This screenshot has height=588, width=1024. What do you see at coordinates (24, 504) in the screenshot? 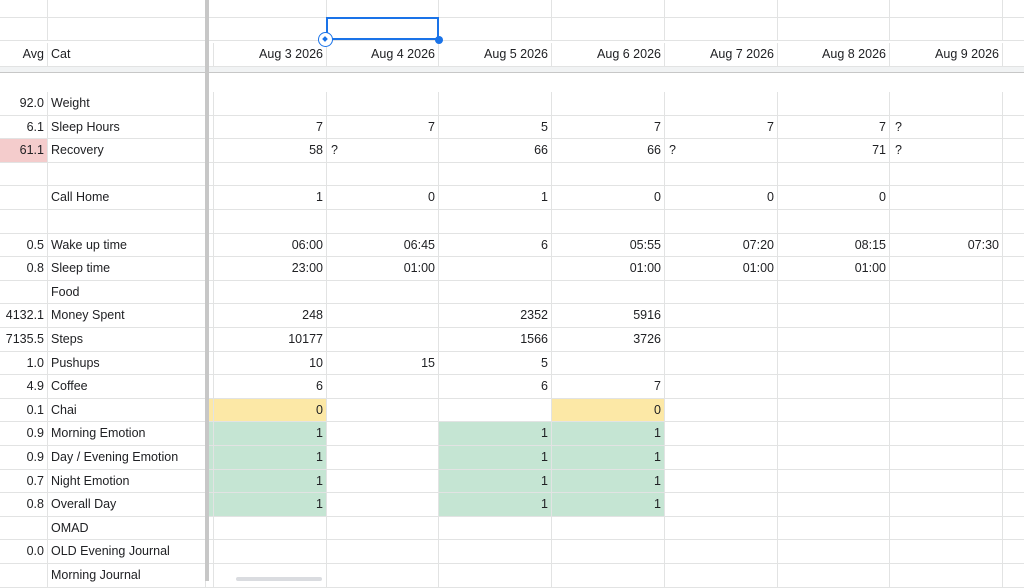
I see `avg-cell: 0.8` at bounding box center [24, 504].